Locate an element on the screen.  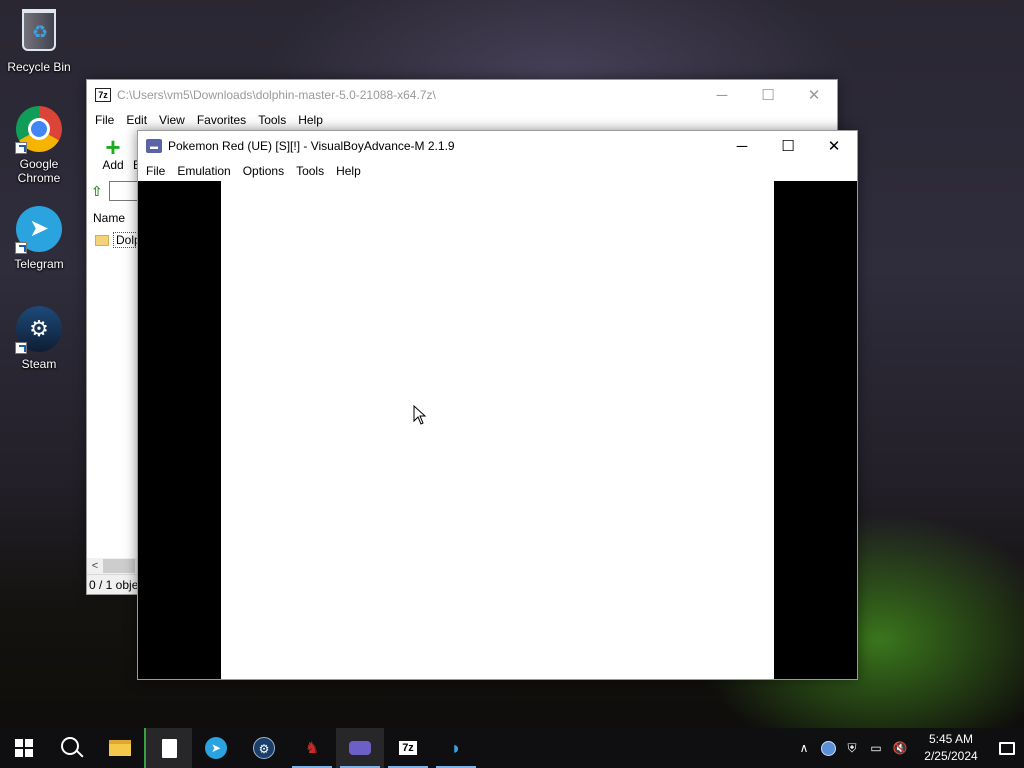
taskbar-visualboyadvance is located at coordinates (360, 748).